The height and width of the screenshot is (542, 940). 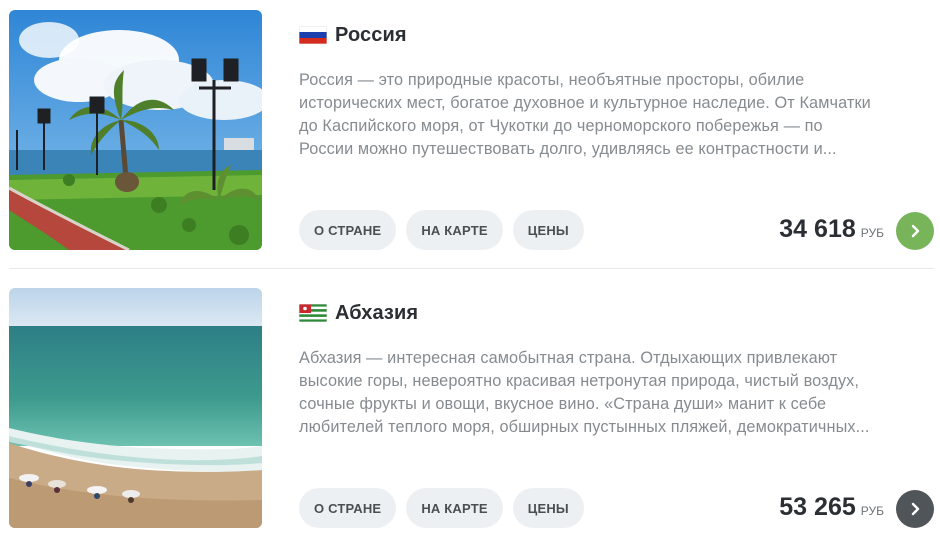 What do you see at coordinates (135, 408) in the screenshot?
I see `country-photo-abkhazia` at bounding box center [135, 408].